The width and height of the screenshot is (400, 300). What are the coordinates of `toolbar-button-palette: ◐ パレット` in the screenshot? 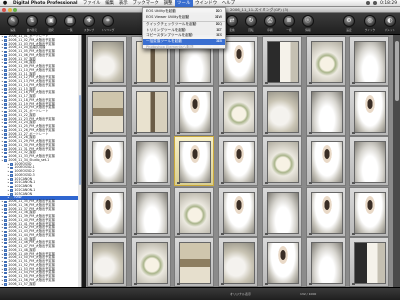 It's located at (390, 24).